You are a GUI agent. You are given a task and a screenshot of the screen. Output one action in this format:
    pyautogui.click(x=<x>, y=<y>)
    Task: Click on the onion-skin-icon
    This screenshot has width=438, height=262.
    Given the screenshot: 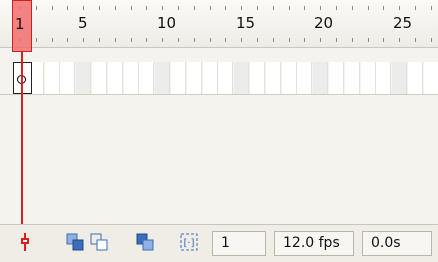 What is the action you would take?
    pyautogui.click(x=75, y=242)
    